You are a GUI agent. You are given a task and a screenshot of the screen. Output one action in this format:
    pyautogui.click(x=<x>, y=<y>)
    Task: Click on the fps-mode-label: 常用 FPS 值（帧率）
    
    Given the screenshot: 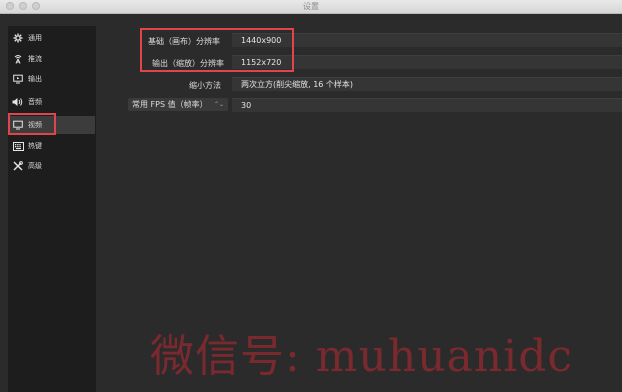 What is the action you would take?
    pyautogui.click(x=170, y=104)
    